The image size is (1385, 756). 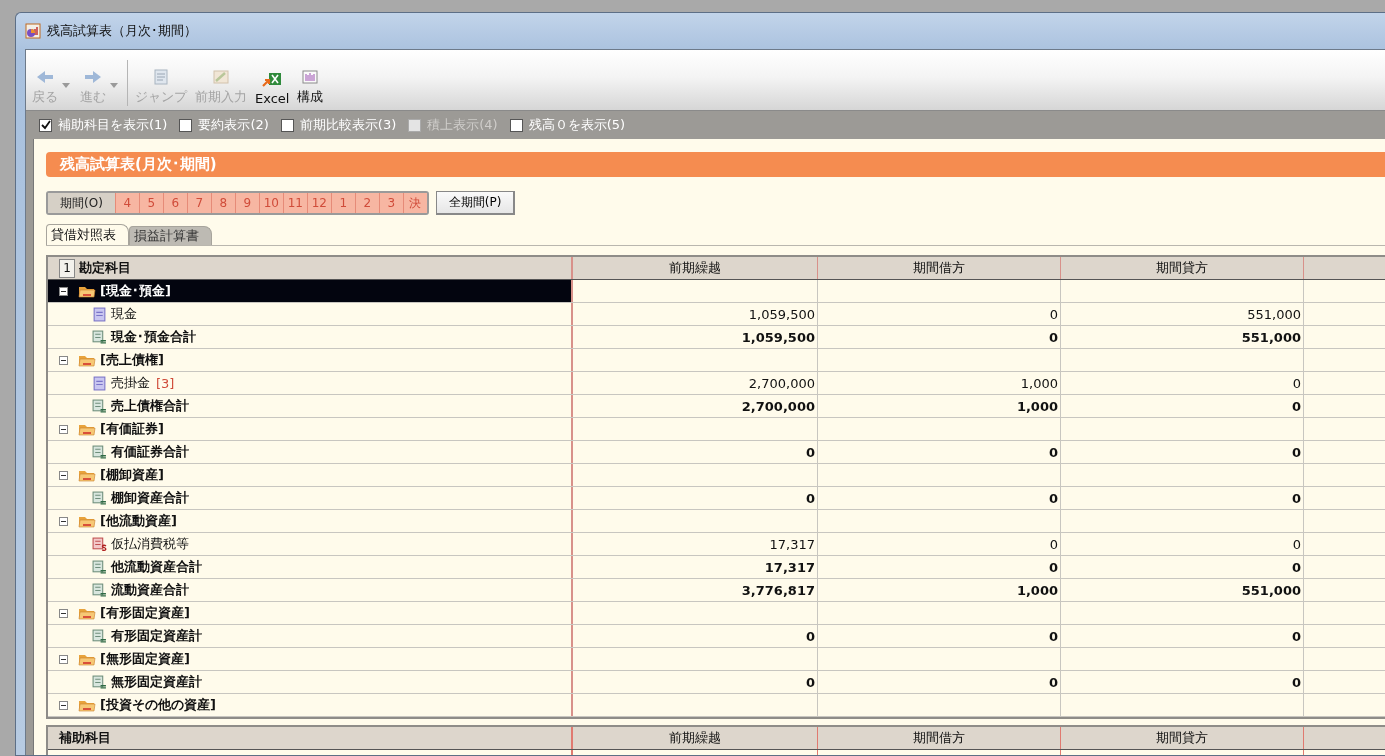 What do you see at coordinates (150, 452) in the screenshot?
I see `account-label: 有価証券合計` at bounding box center [150, 452].